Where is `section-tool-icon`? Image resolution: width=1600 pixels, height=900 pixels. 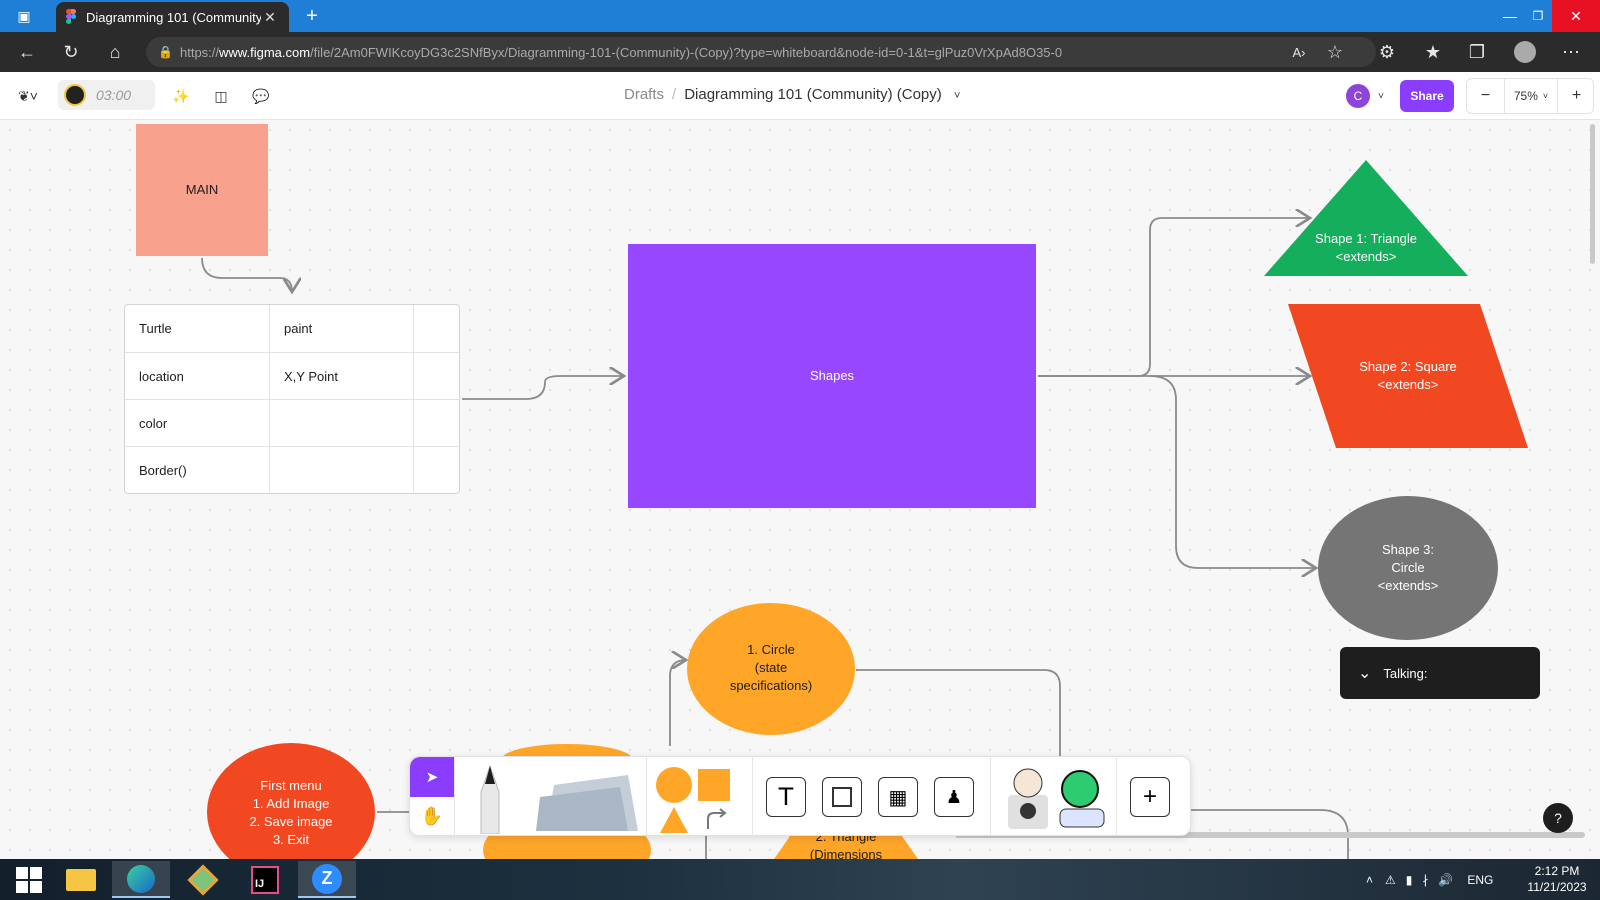 section-tool-icon is located at coordinates (842, 797).